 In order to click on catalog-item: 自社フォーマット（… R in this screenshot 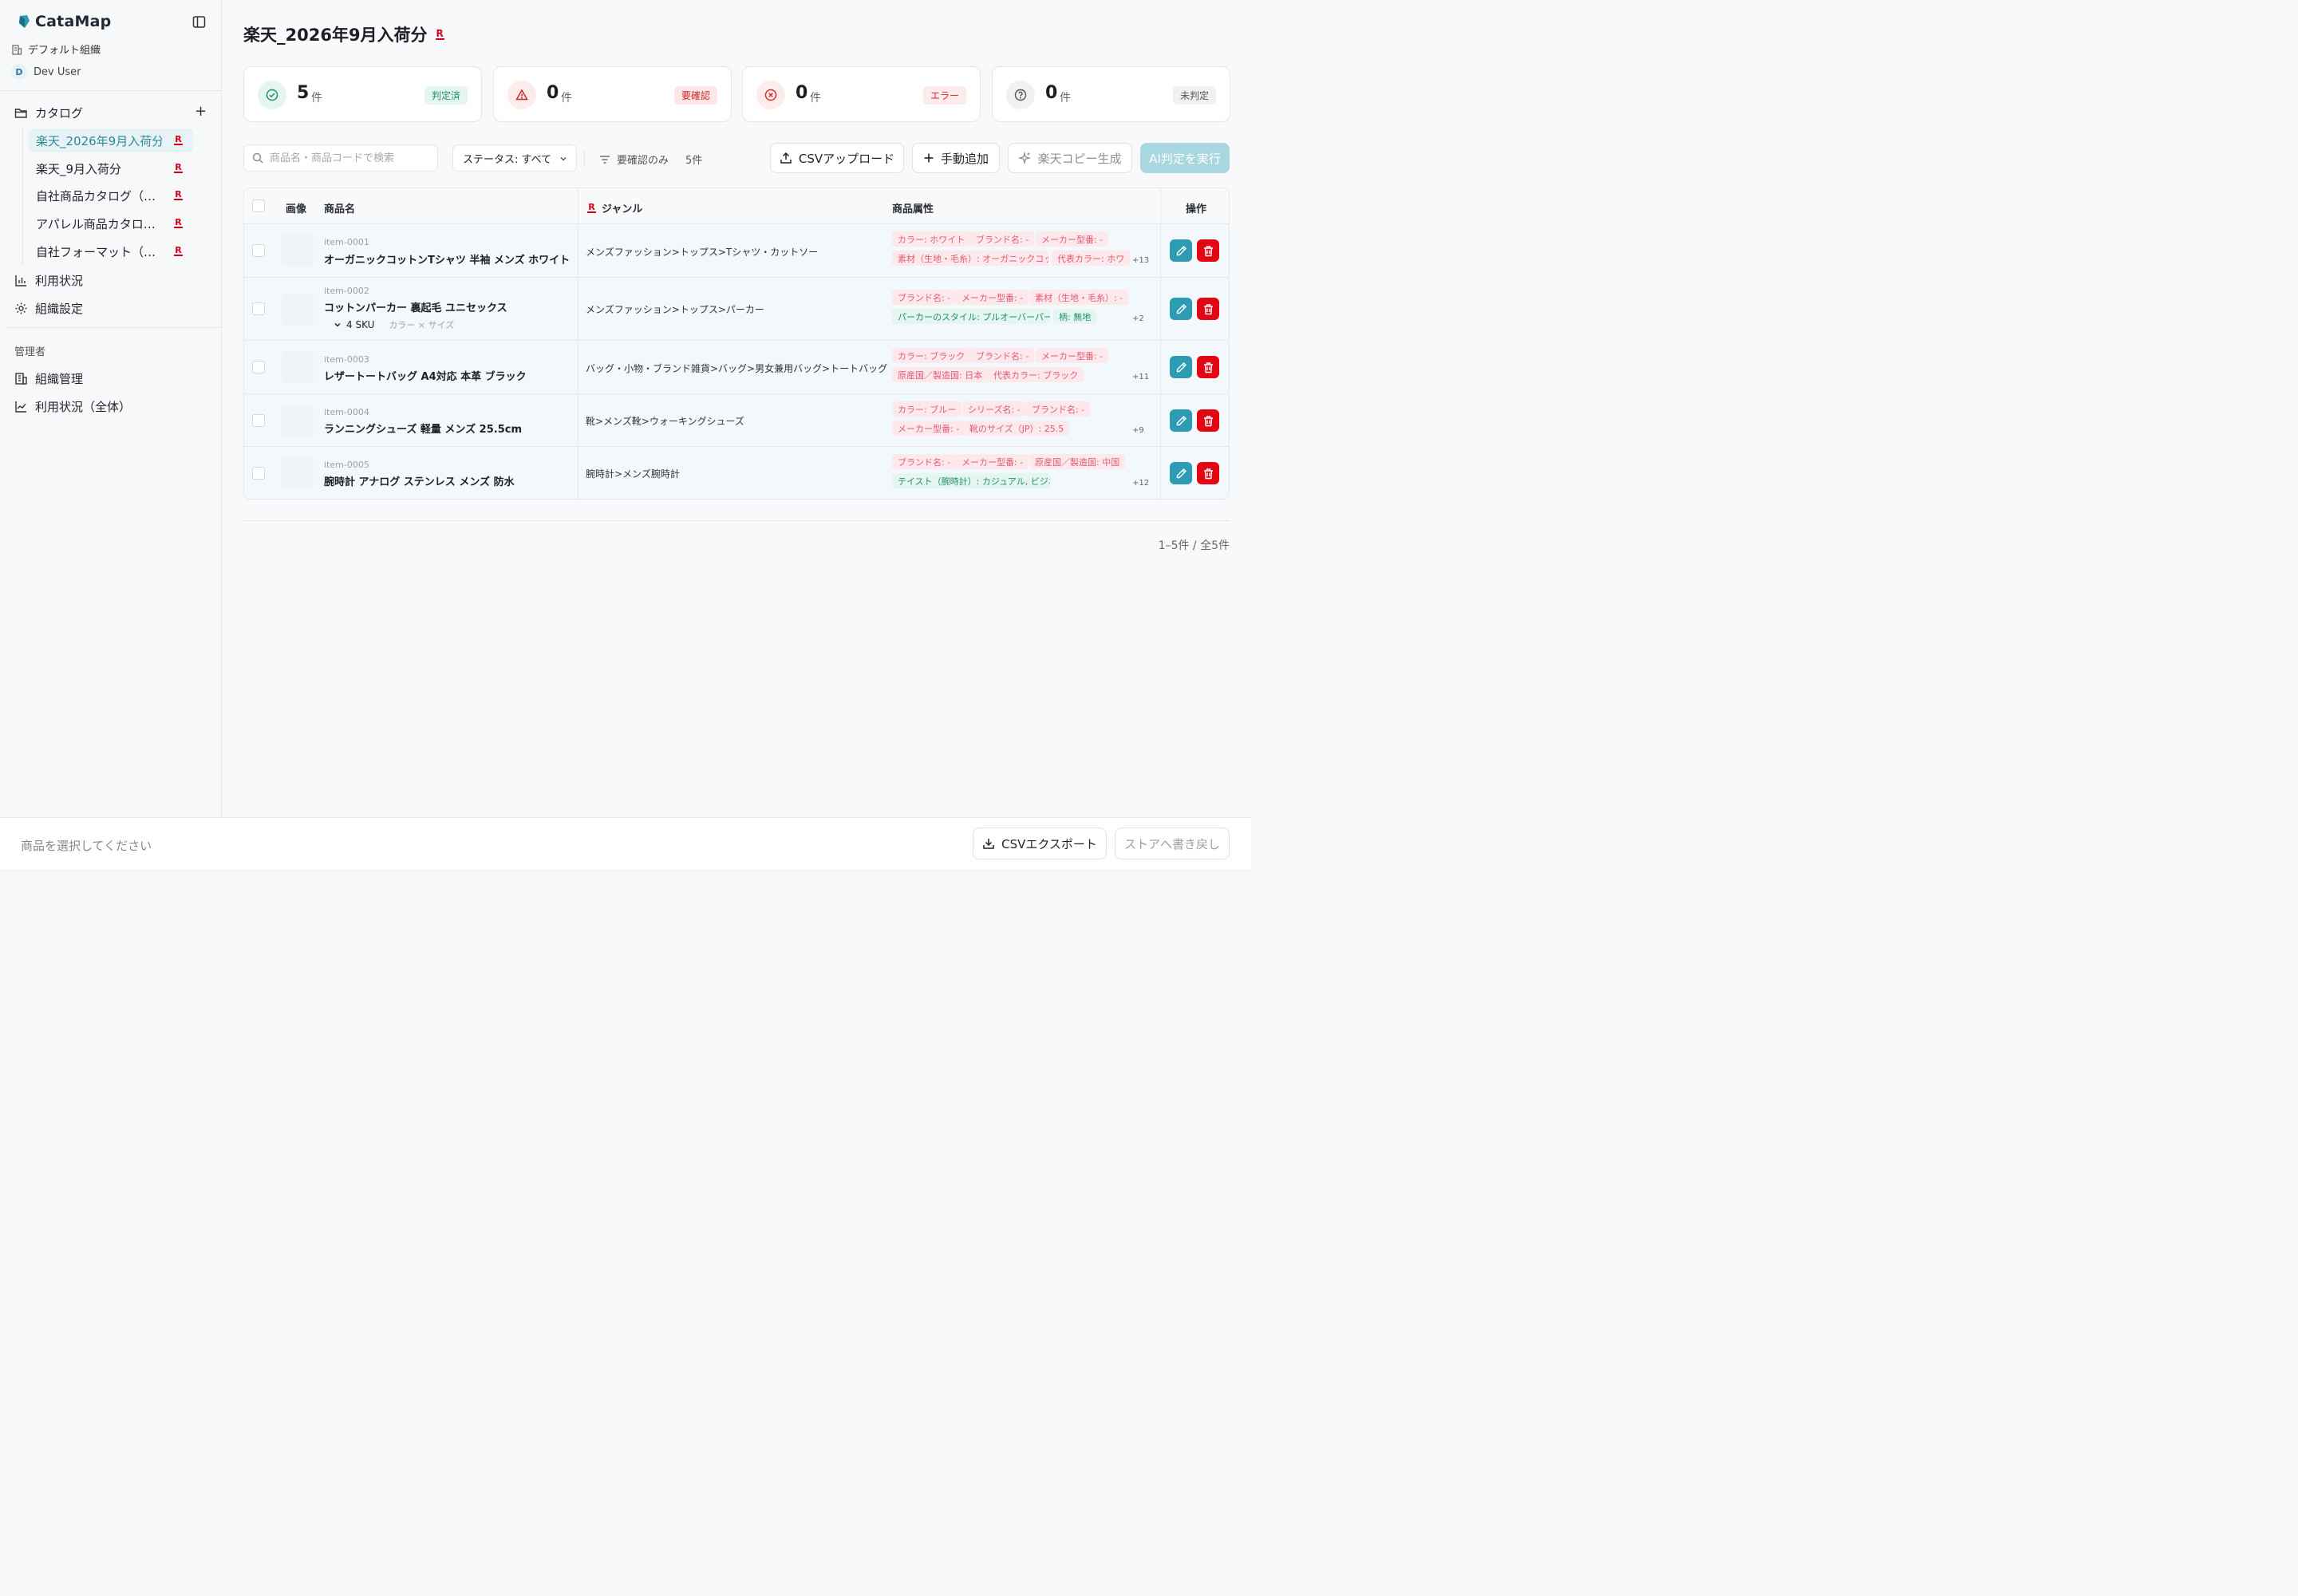, I will do `click(111, 251)`.